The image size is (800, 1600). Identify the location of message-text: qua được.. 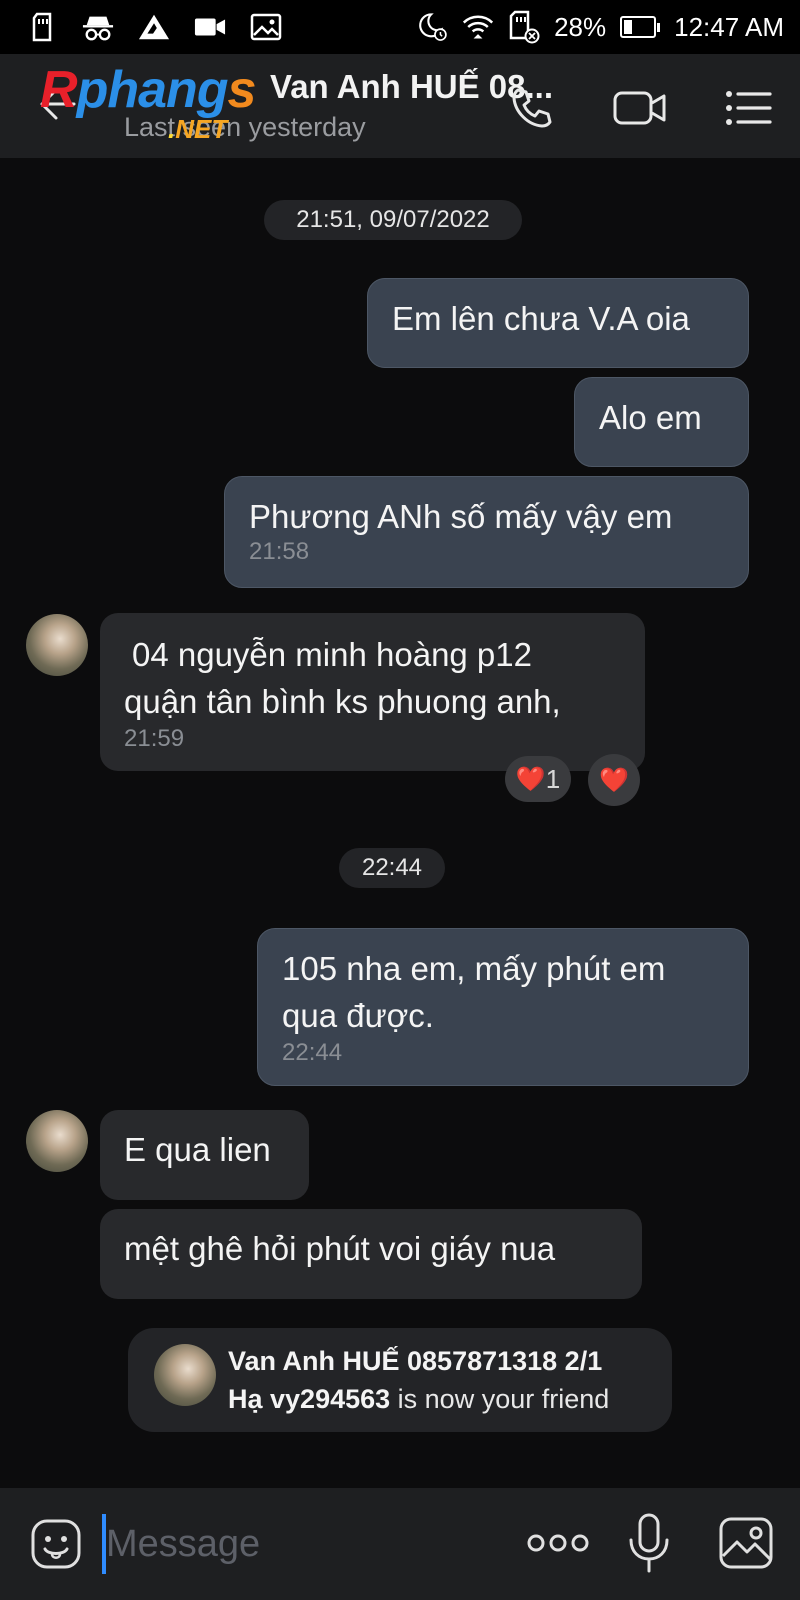
(358, 1015).